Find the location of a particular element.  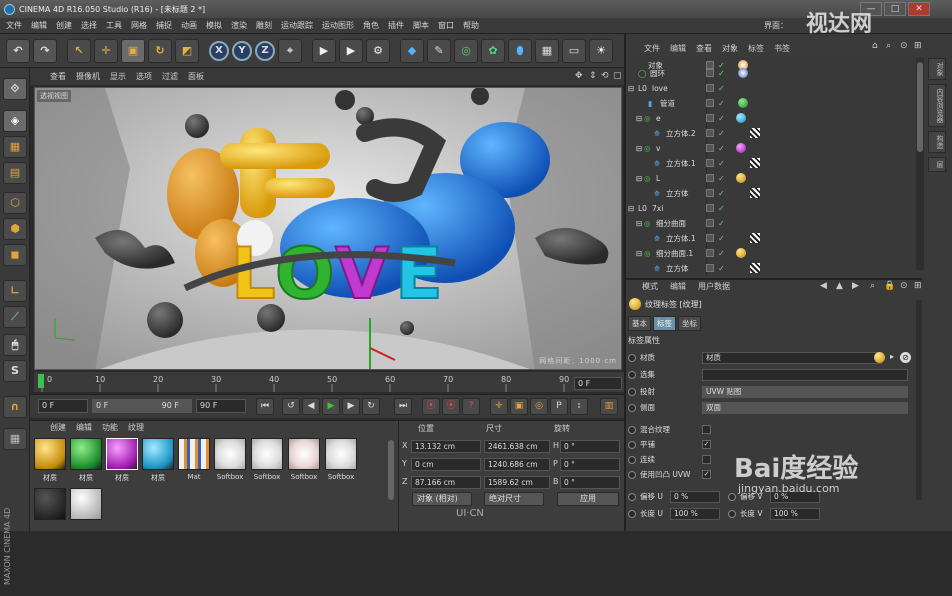

maximize-button: □ is located at coordinates (895, 9).